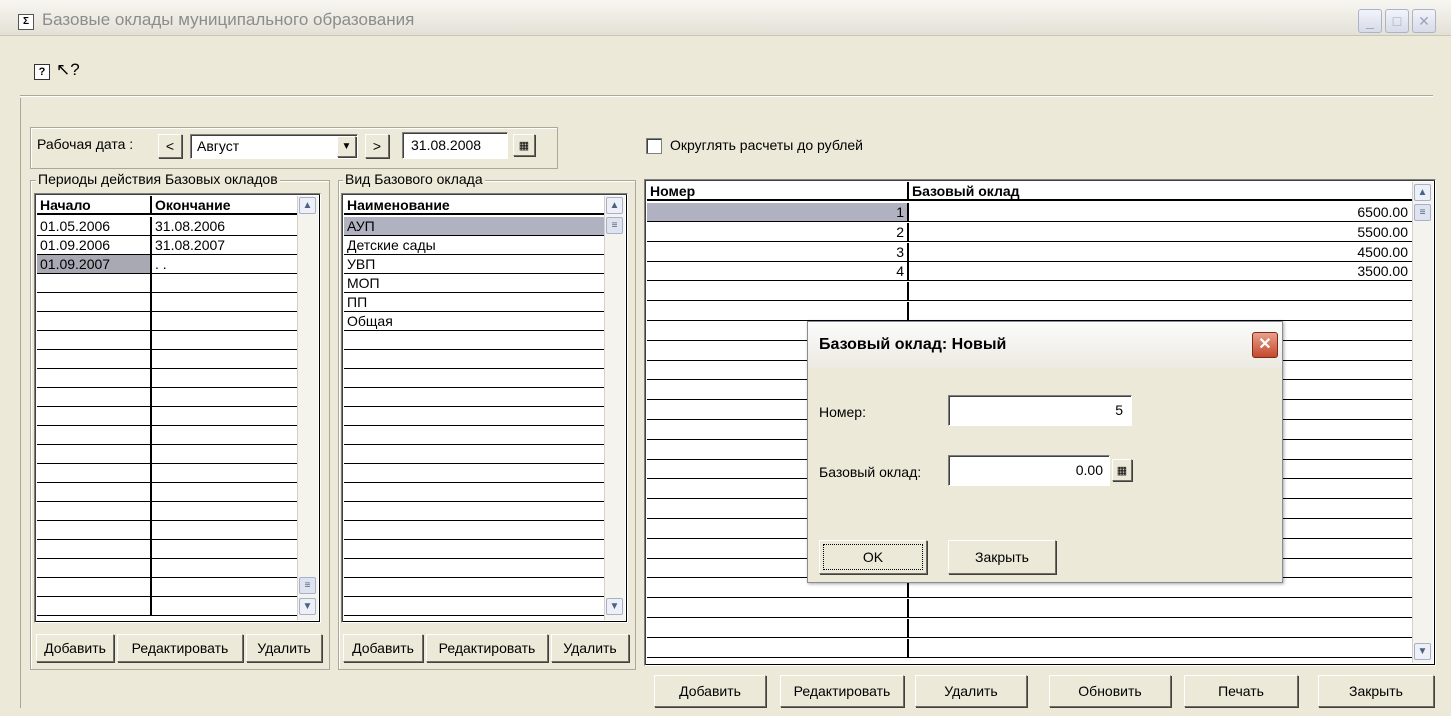 The width and height of the screenshot is (1451, 716). What do you see at coordinates (1030, 212) in the screenshot?
I see `table-row: 1 6500.00` at bounding box center [1030, 212].